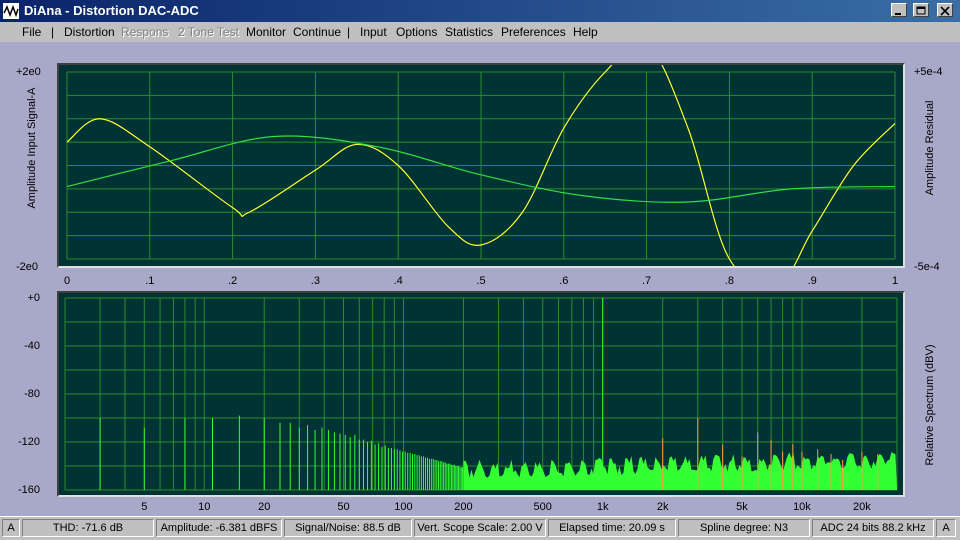 This screenshot has height=540, width=960. I want to click on spectrum-x-tick: 10, so click(204, 507).